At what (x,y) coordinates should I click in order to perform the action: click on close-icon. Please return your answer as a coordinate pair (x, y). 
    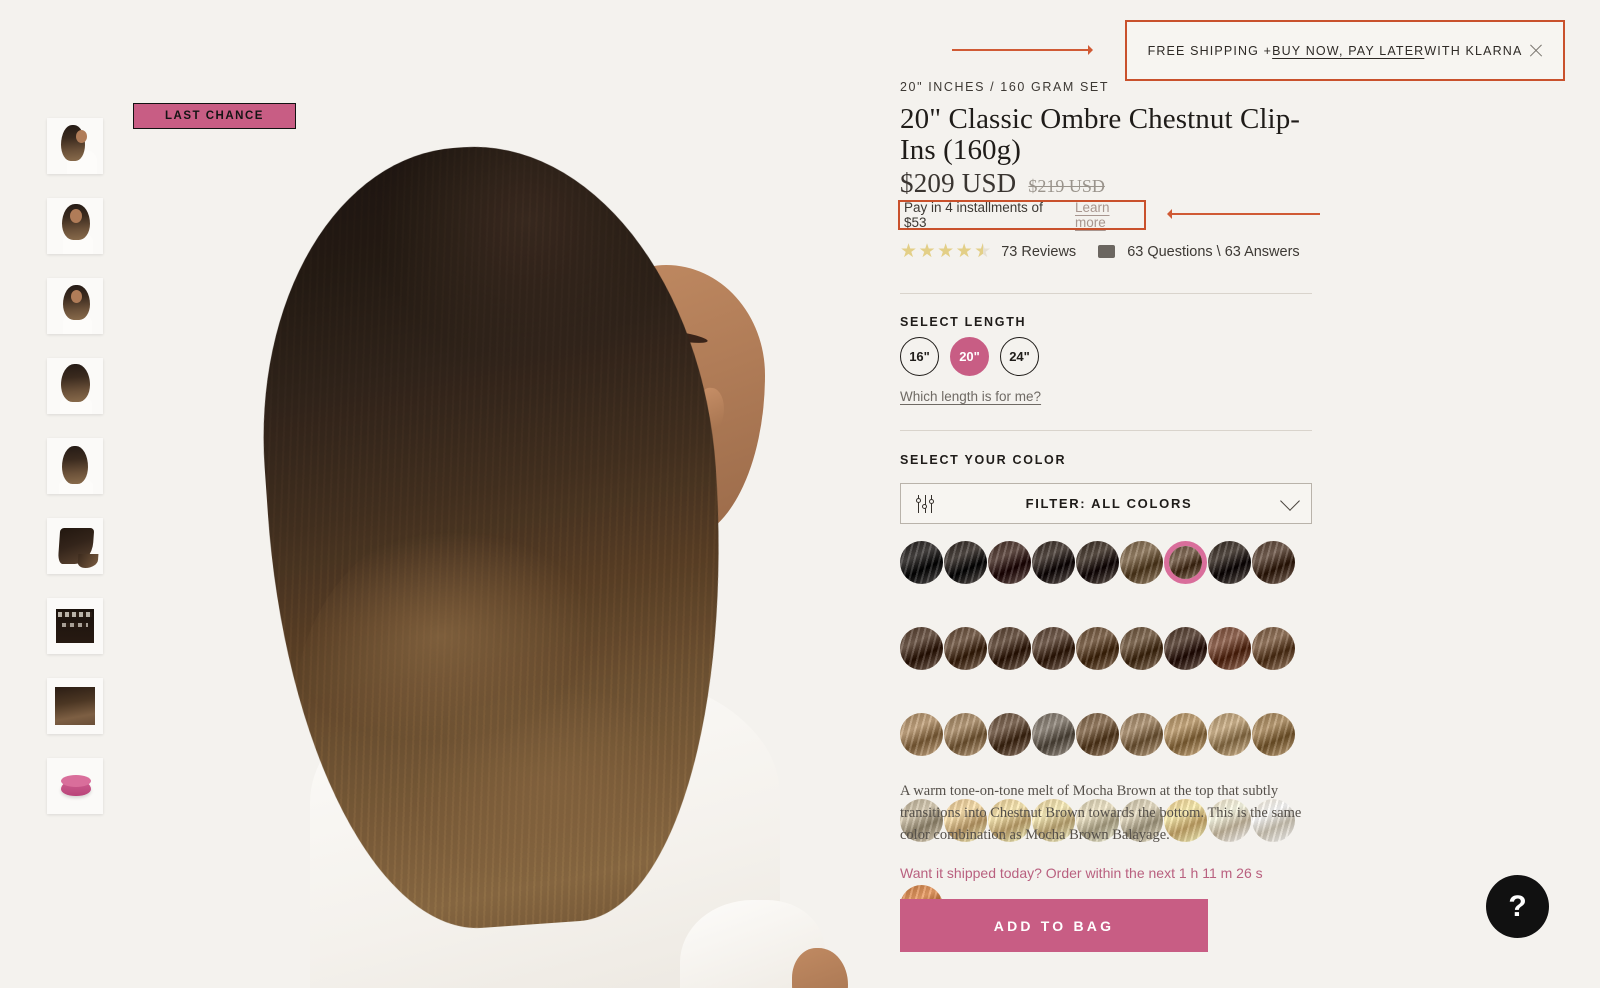
    Looking at the image, I should click on (1536, 51).